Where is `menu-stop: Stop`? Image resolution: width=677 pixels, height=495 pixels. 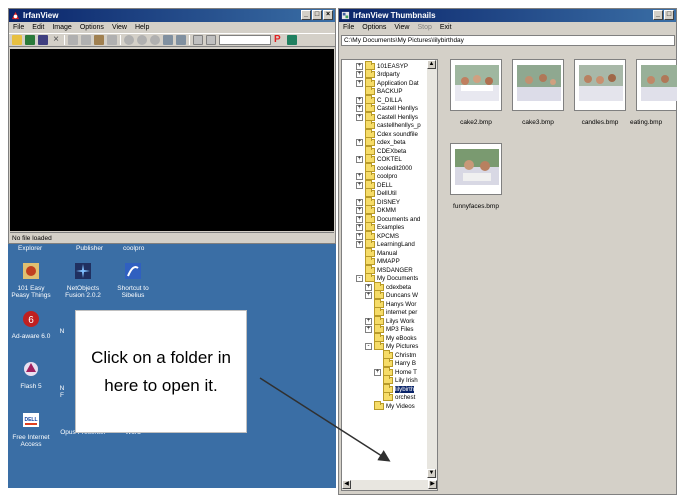
menu-stop: Stop is located at coordinates (424, 27).